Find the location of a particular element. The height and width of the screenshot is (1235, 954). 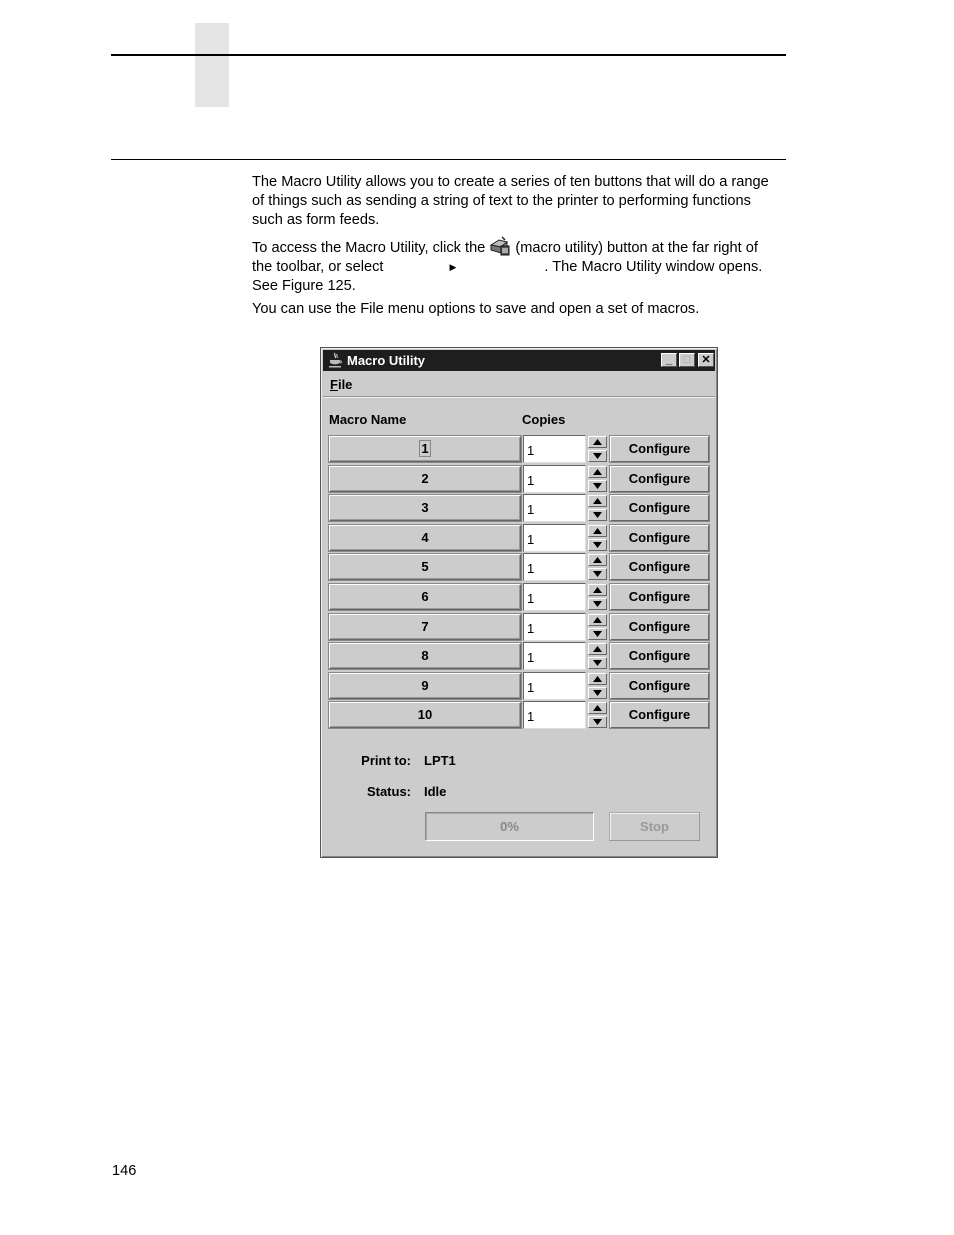

macro-row: 3 1 Configure is located at coordinates (520, 509).